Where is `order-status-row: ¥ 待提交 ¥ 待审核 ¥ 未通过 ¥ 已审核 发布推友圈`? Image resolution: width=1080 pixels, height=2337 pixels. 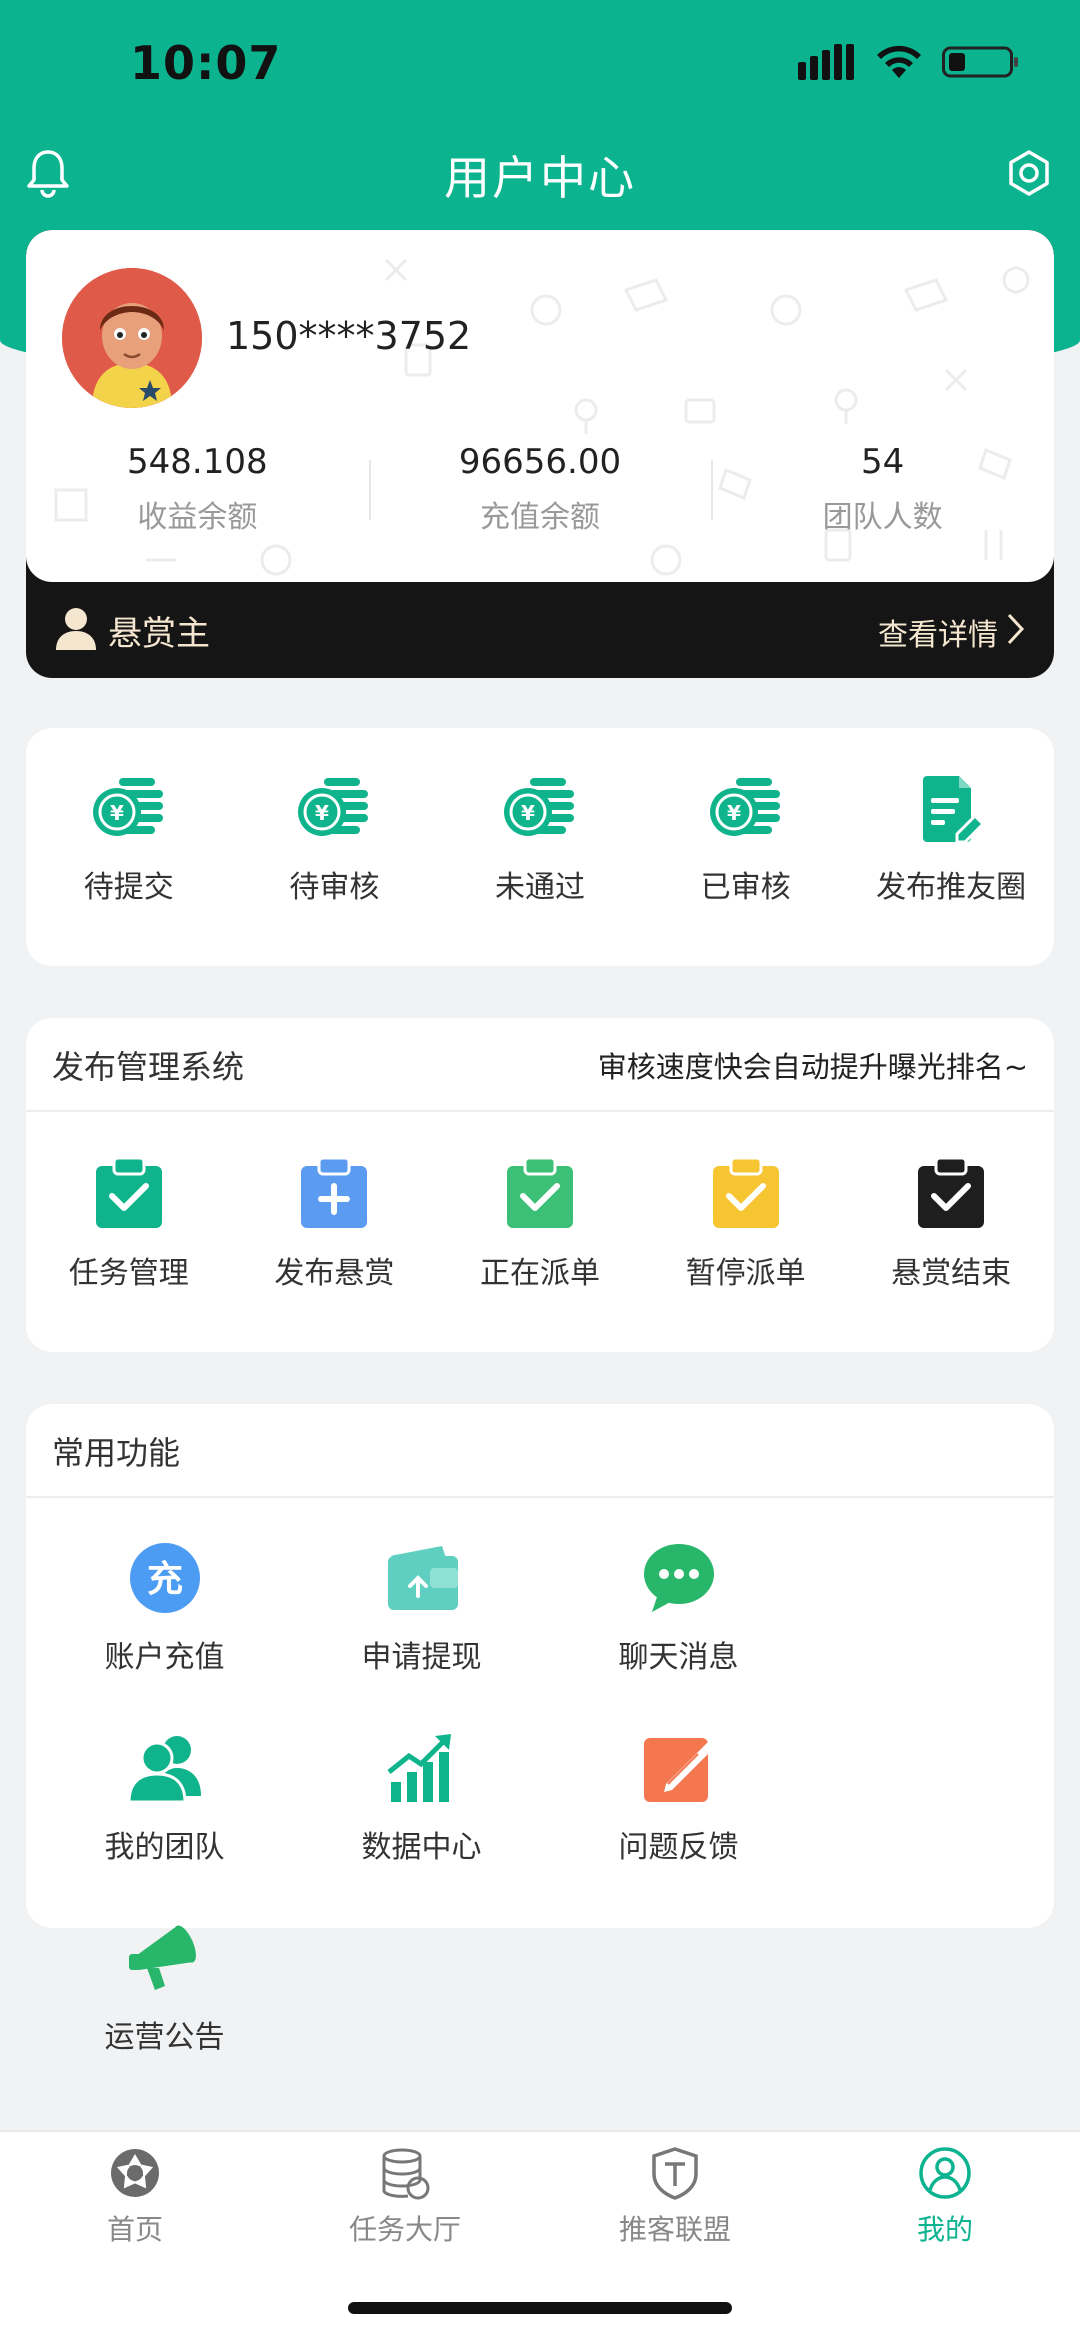
order-status-row: ¥ 待提交 ¥ 待审核 ¥ 未通过 ¥ 已审核 发布推友圈 is located at coordinates (540, 817).